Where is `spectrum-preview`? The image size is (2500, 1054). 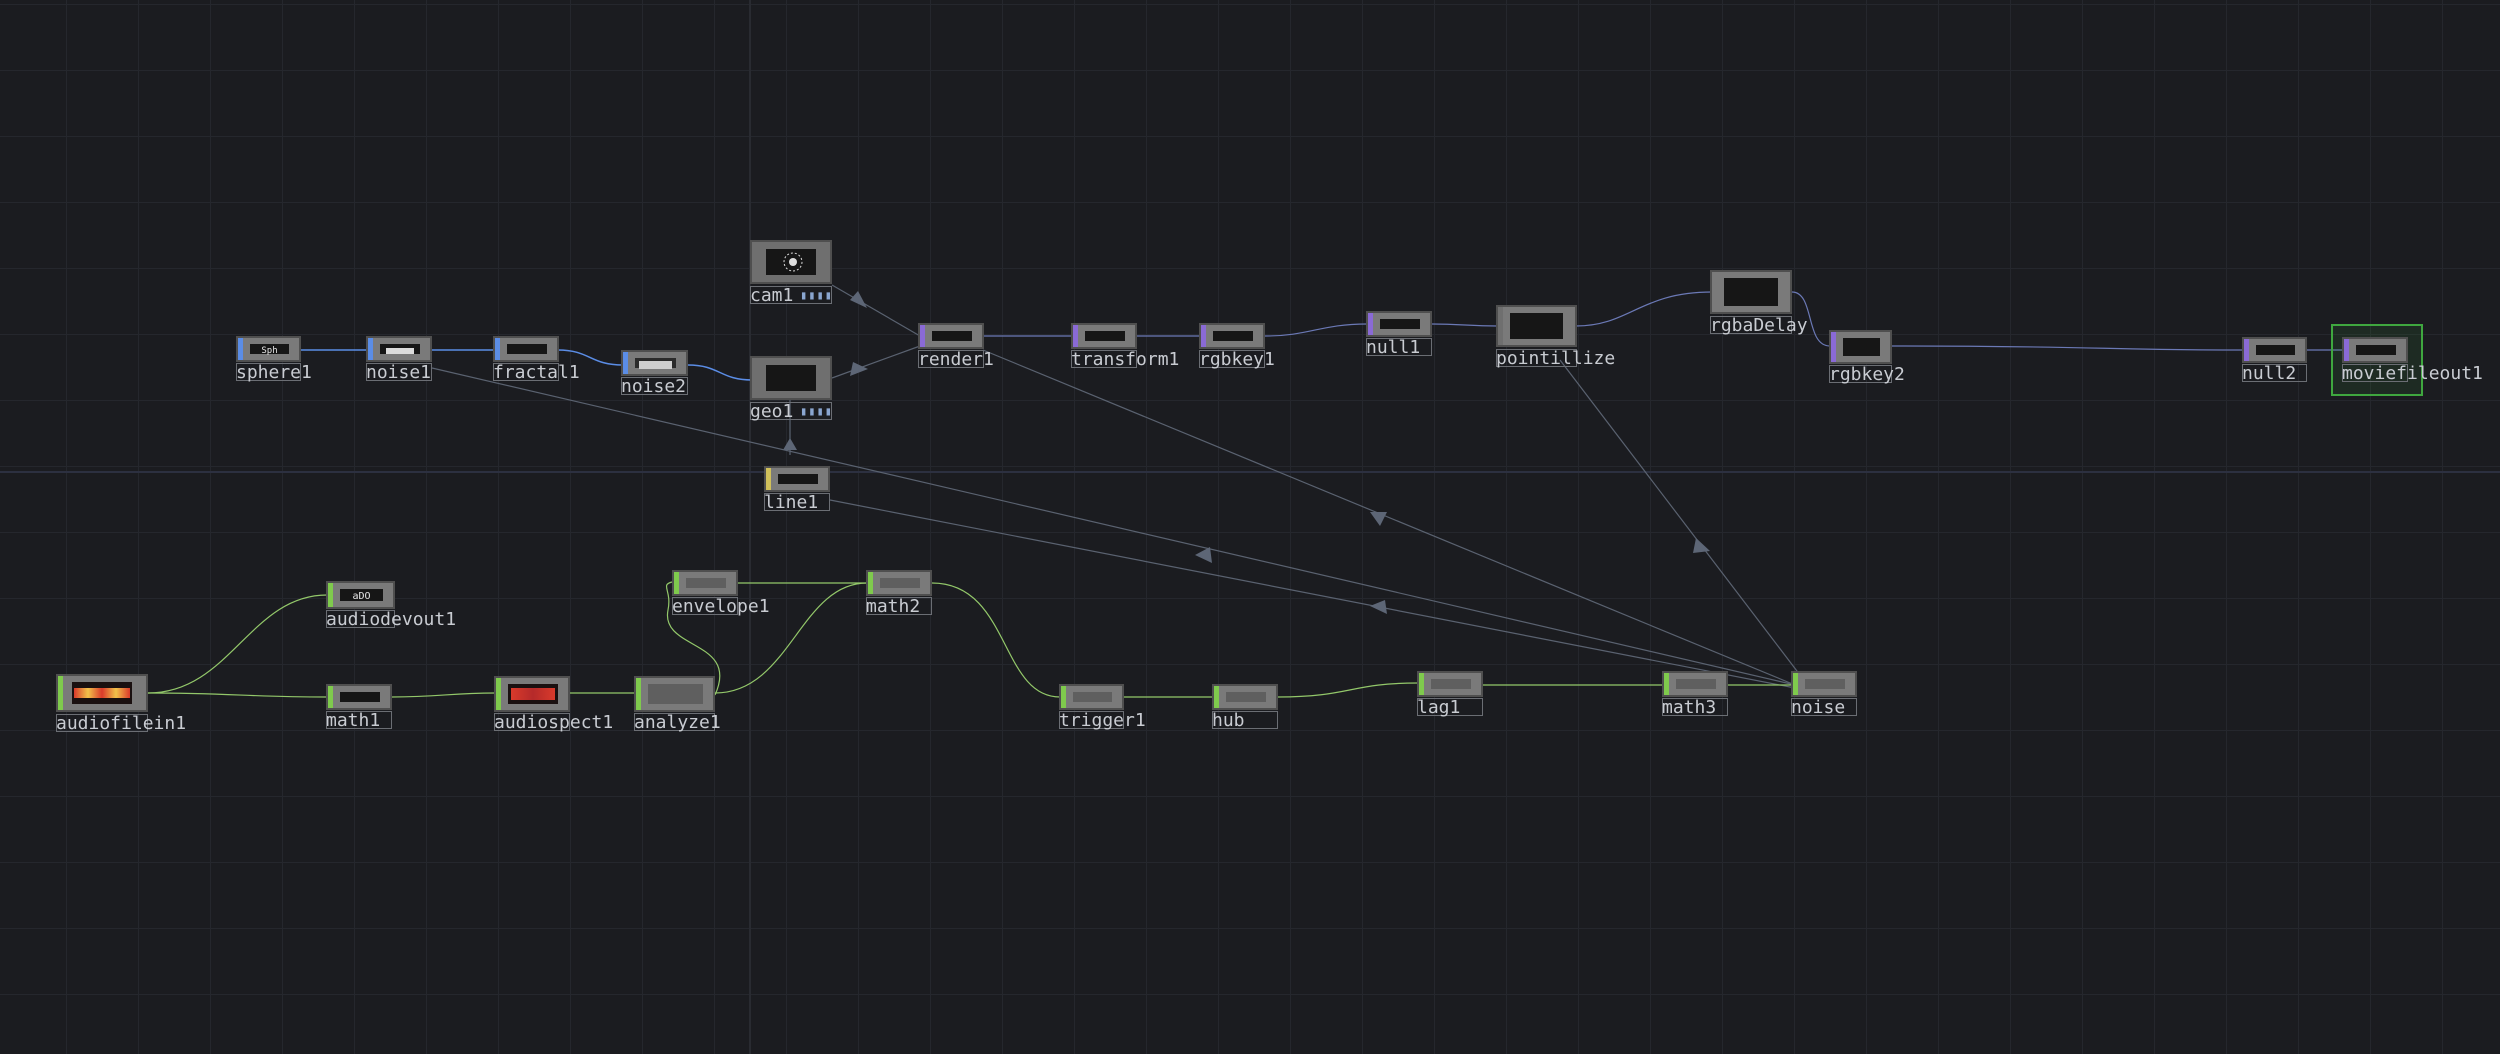 spectrum-preview is located at coordinates (533, 694).